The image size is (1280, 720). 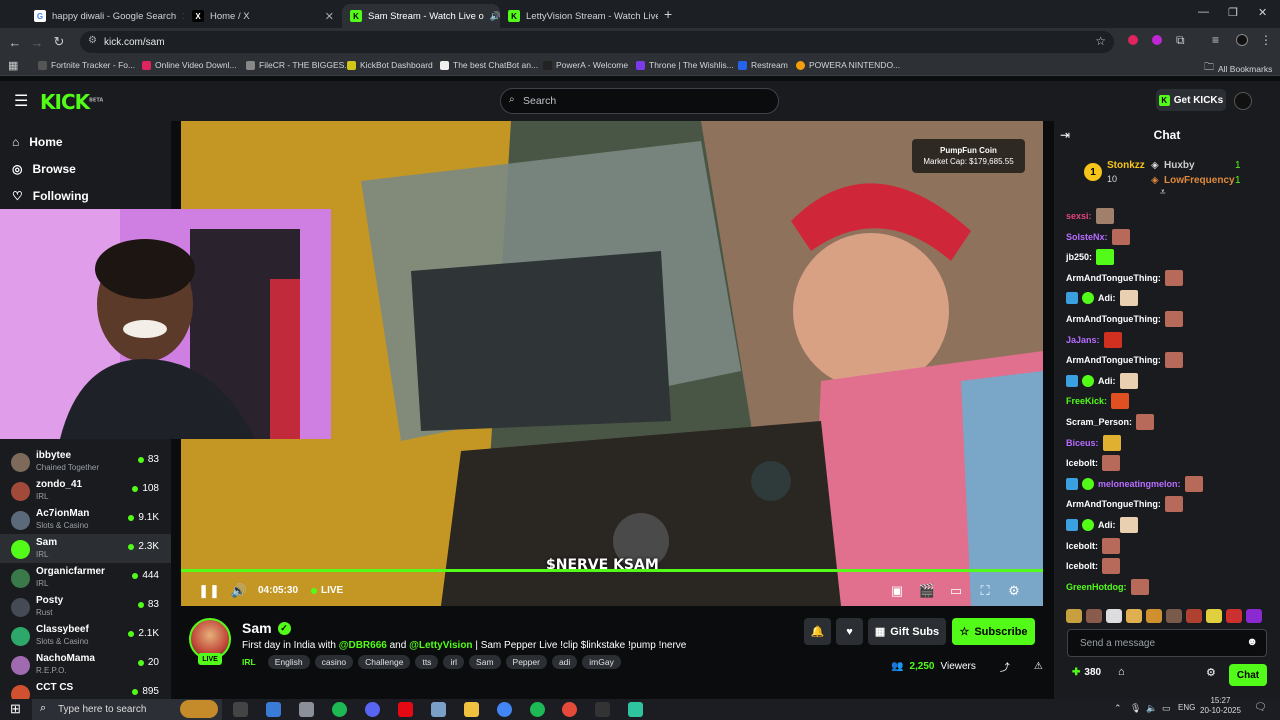 What do you see at coordinates (85, 519) in the screenshot?
I see `sidebar-channel-ac7ionman: Ac7ionMan Slots & Casino 9.1K` at bounding box center [85, 519].